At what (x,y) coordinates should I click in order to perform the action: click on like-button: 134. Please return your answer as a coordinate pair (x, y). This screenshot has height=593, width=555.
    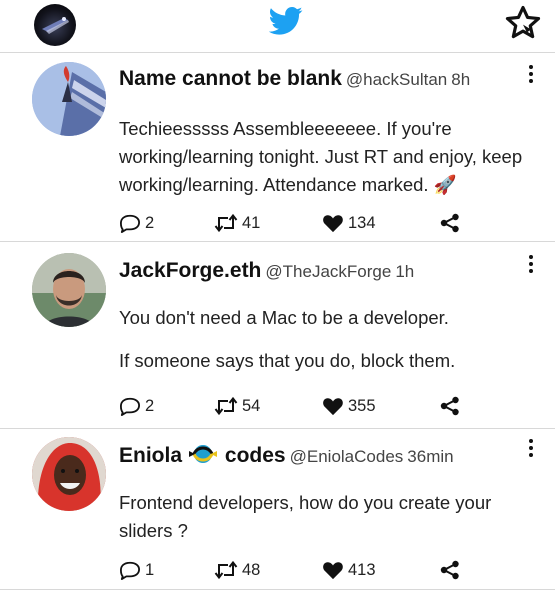
    Looking at the image, I should click on (349, 223).